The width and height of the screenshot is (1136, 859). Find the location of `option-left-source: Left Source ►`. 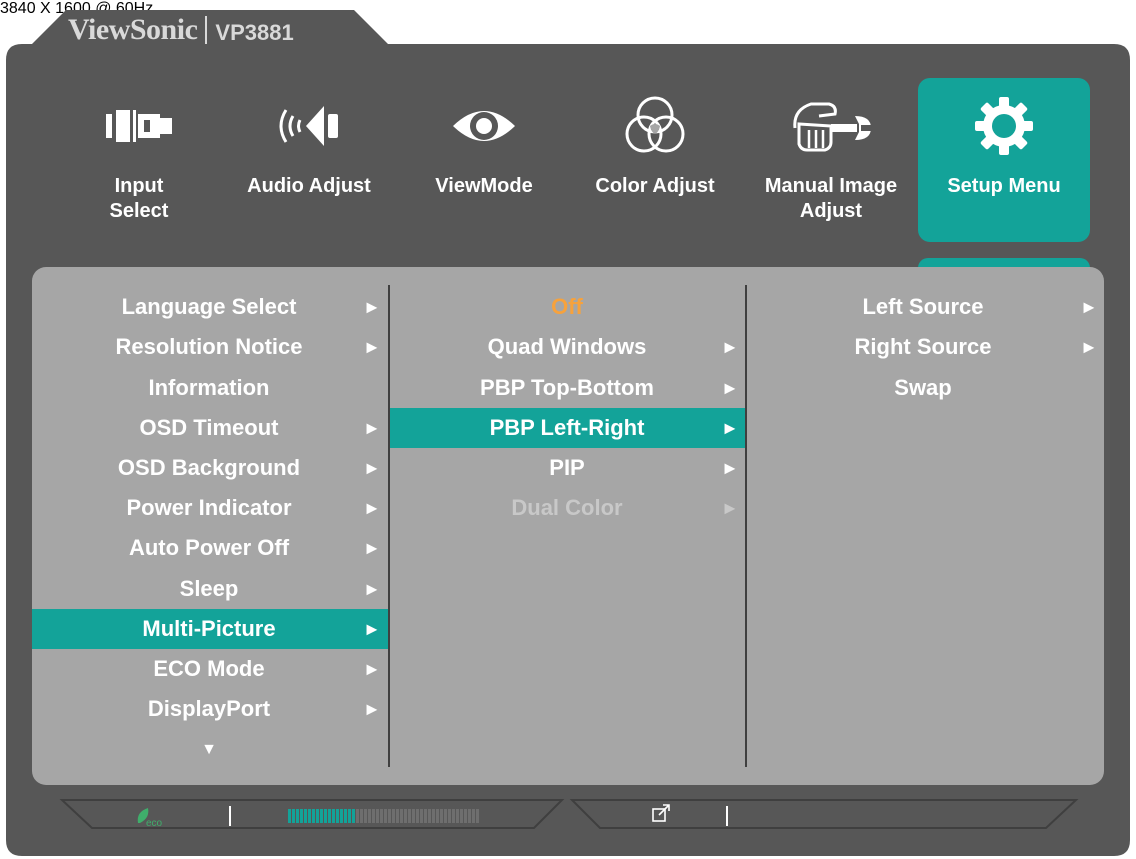

option-left-source: Left Source ► is located at coordinates (925, 307).